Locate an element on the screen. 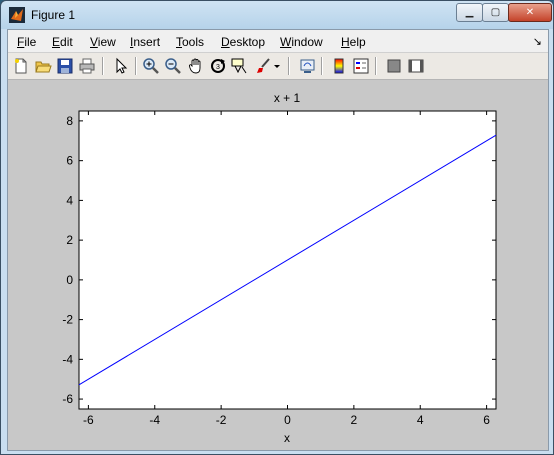  menu-tools: Tools is located at coordinates (190, 42).